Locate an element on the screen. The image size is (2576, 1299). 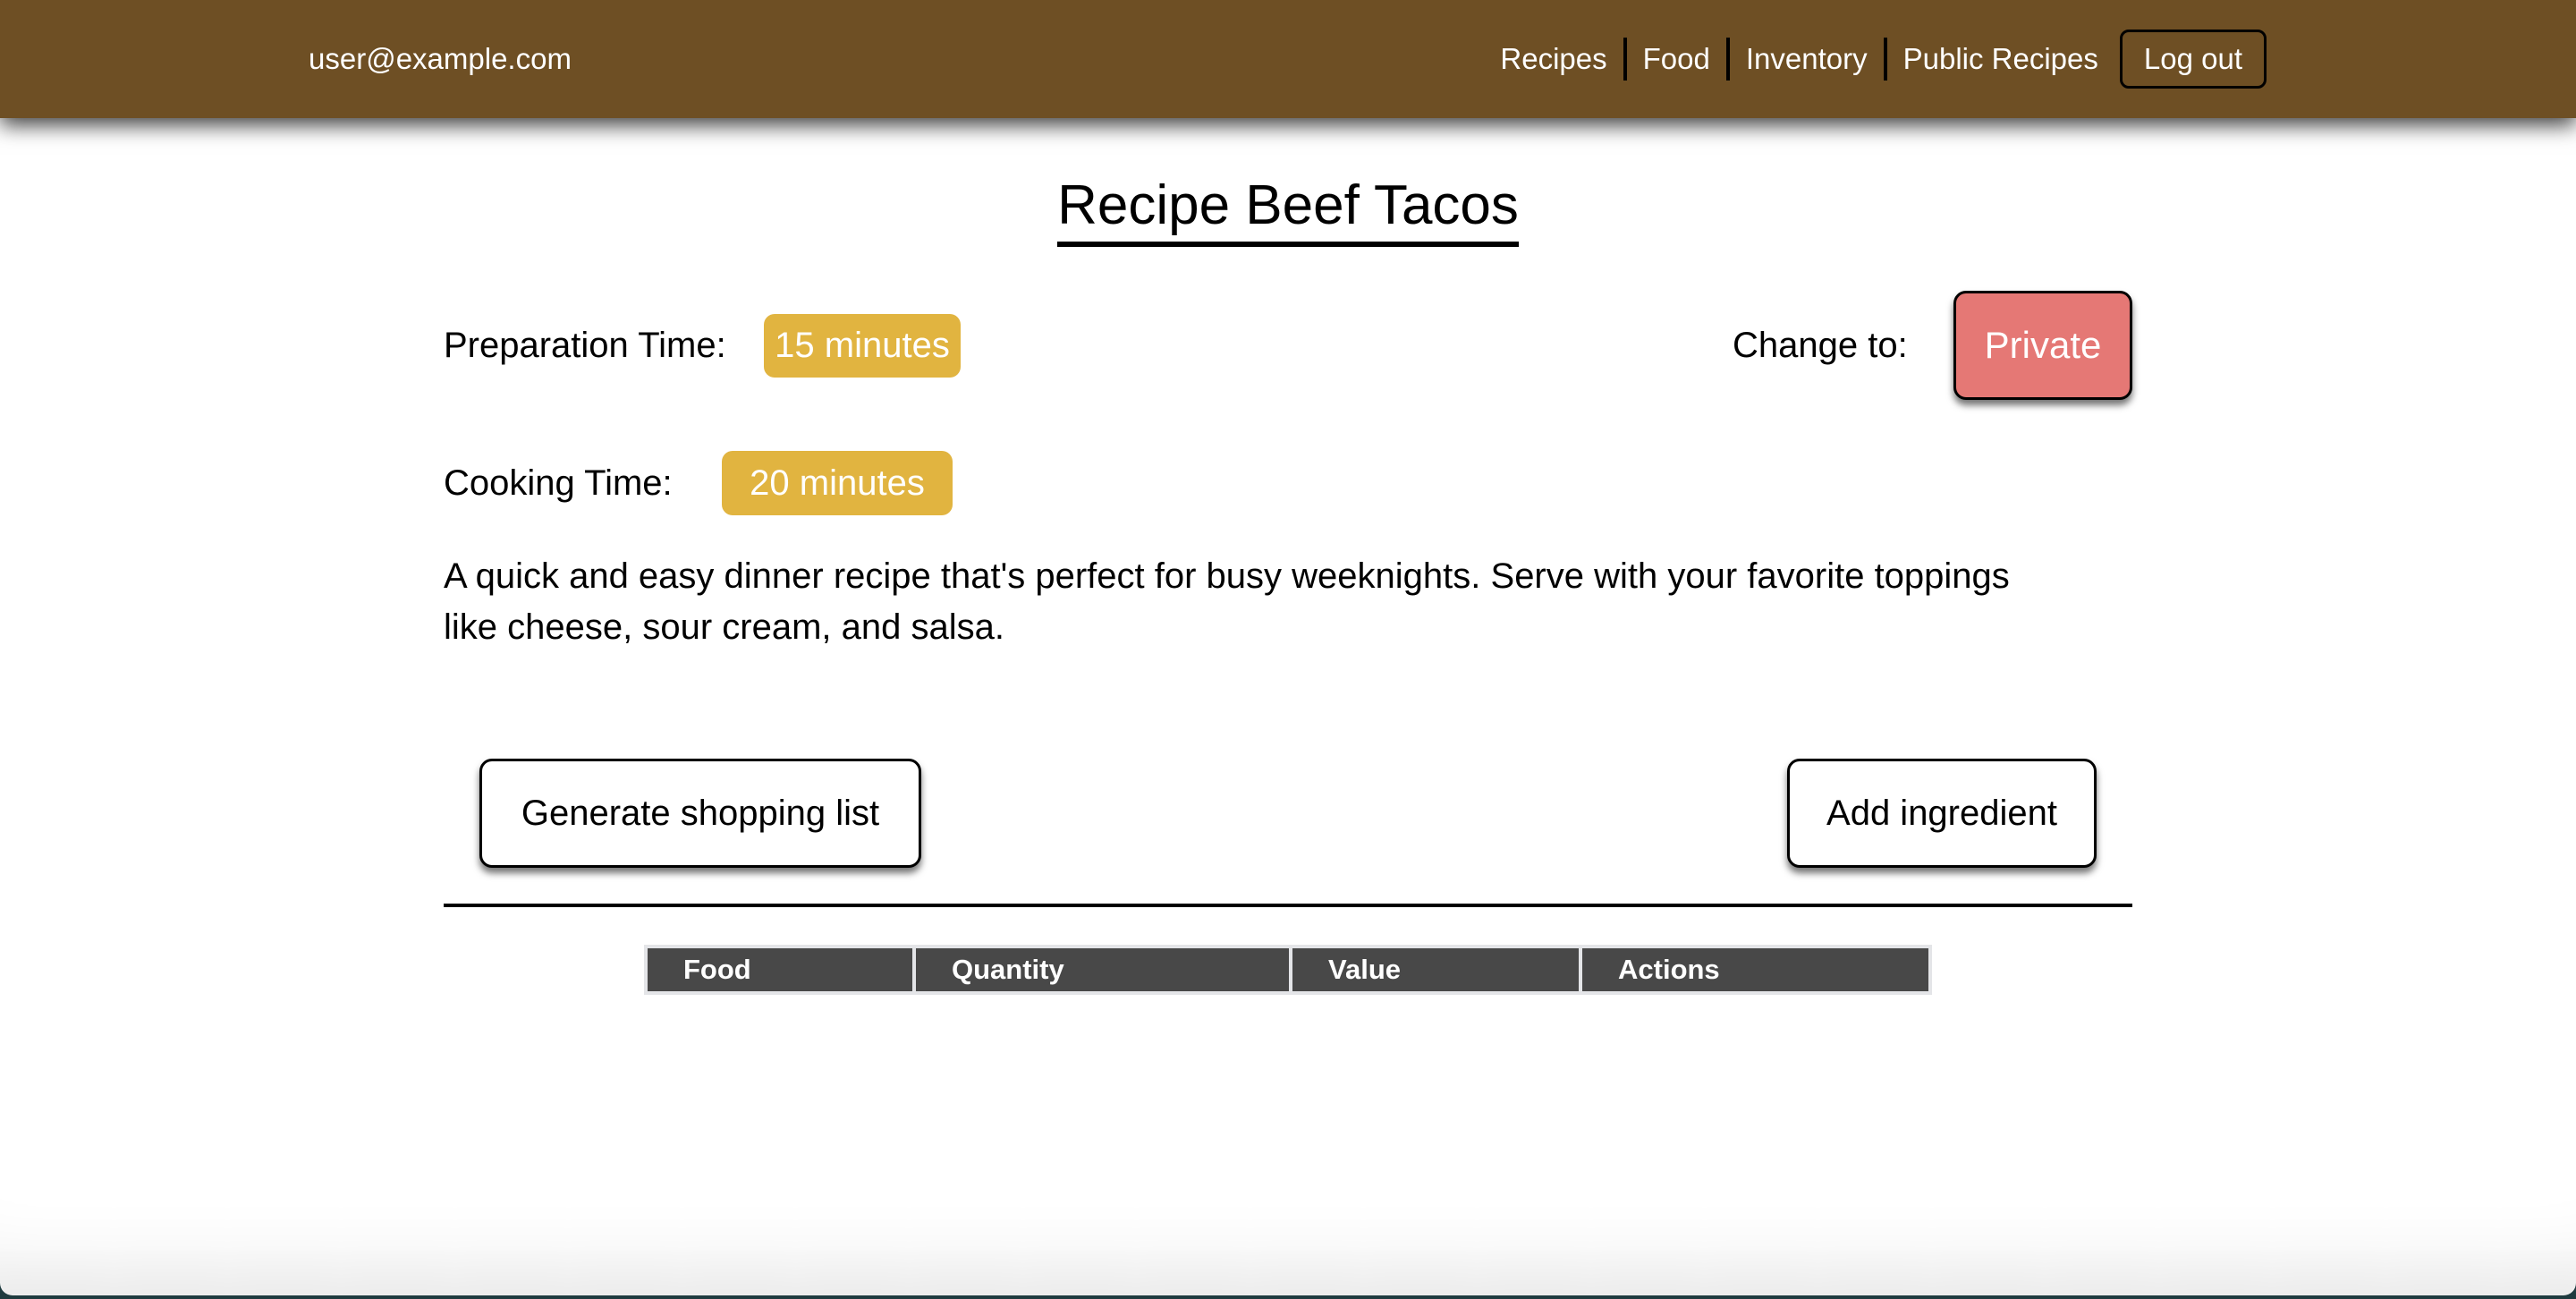
nav-link-recipes: Recipes is located at coordinates (1561, 59).